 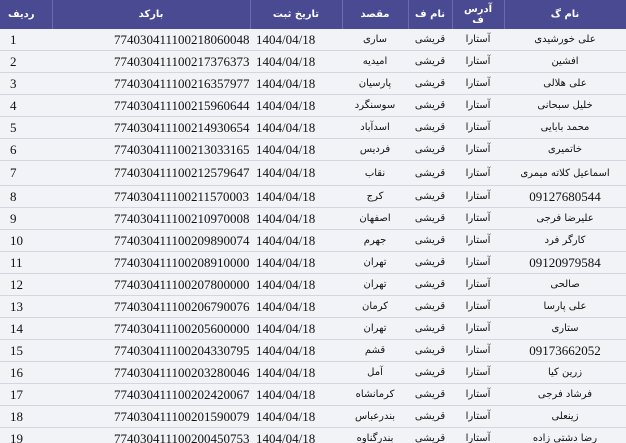 I want to click on column-header-destination: مقصد, so click(x=375, y=14).